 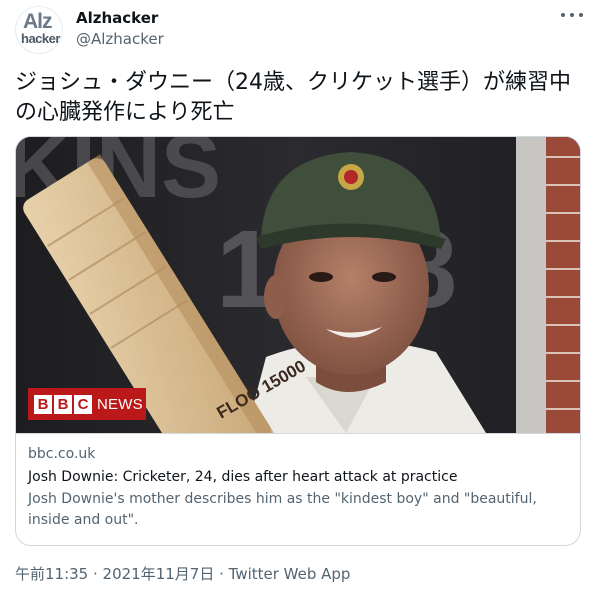 I want to click on avatar-text-bottom: hacker, so click(x=40, y=38).